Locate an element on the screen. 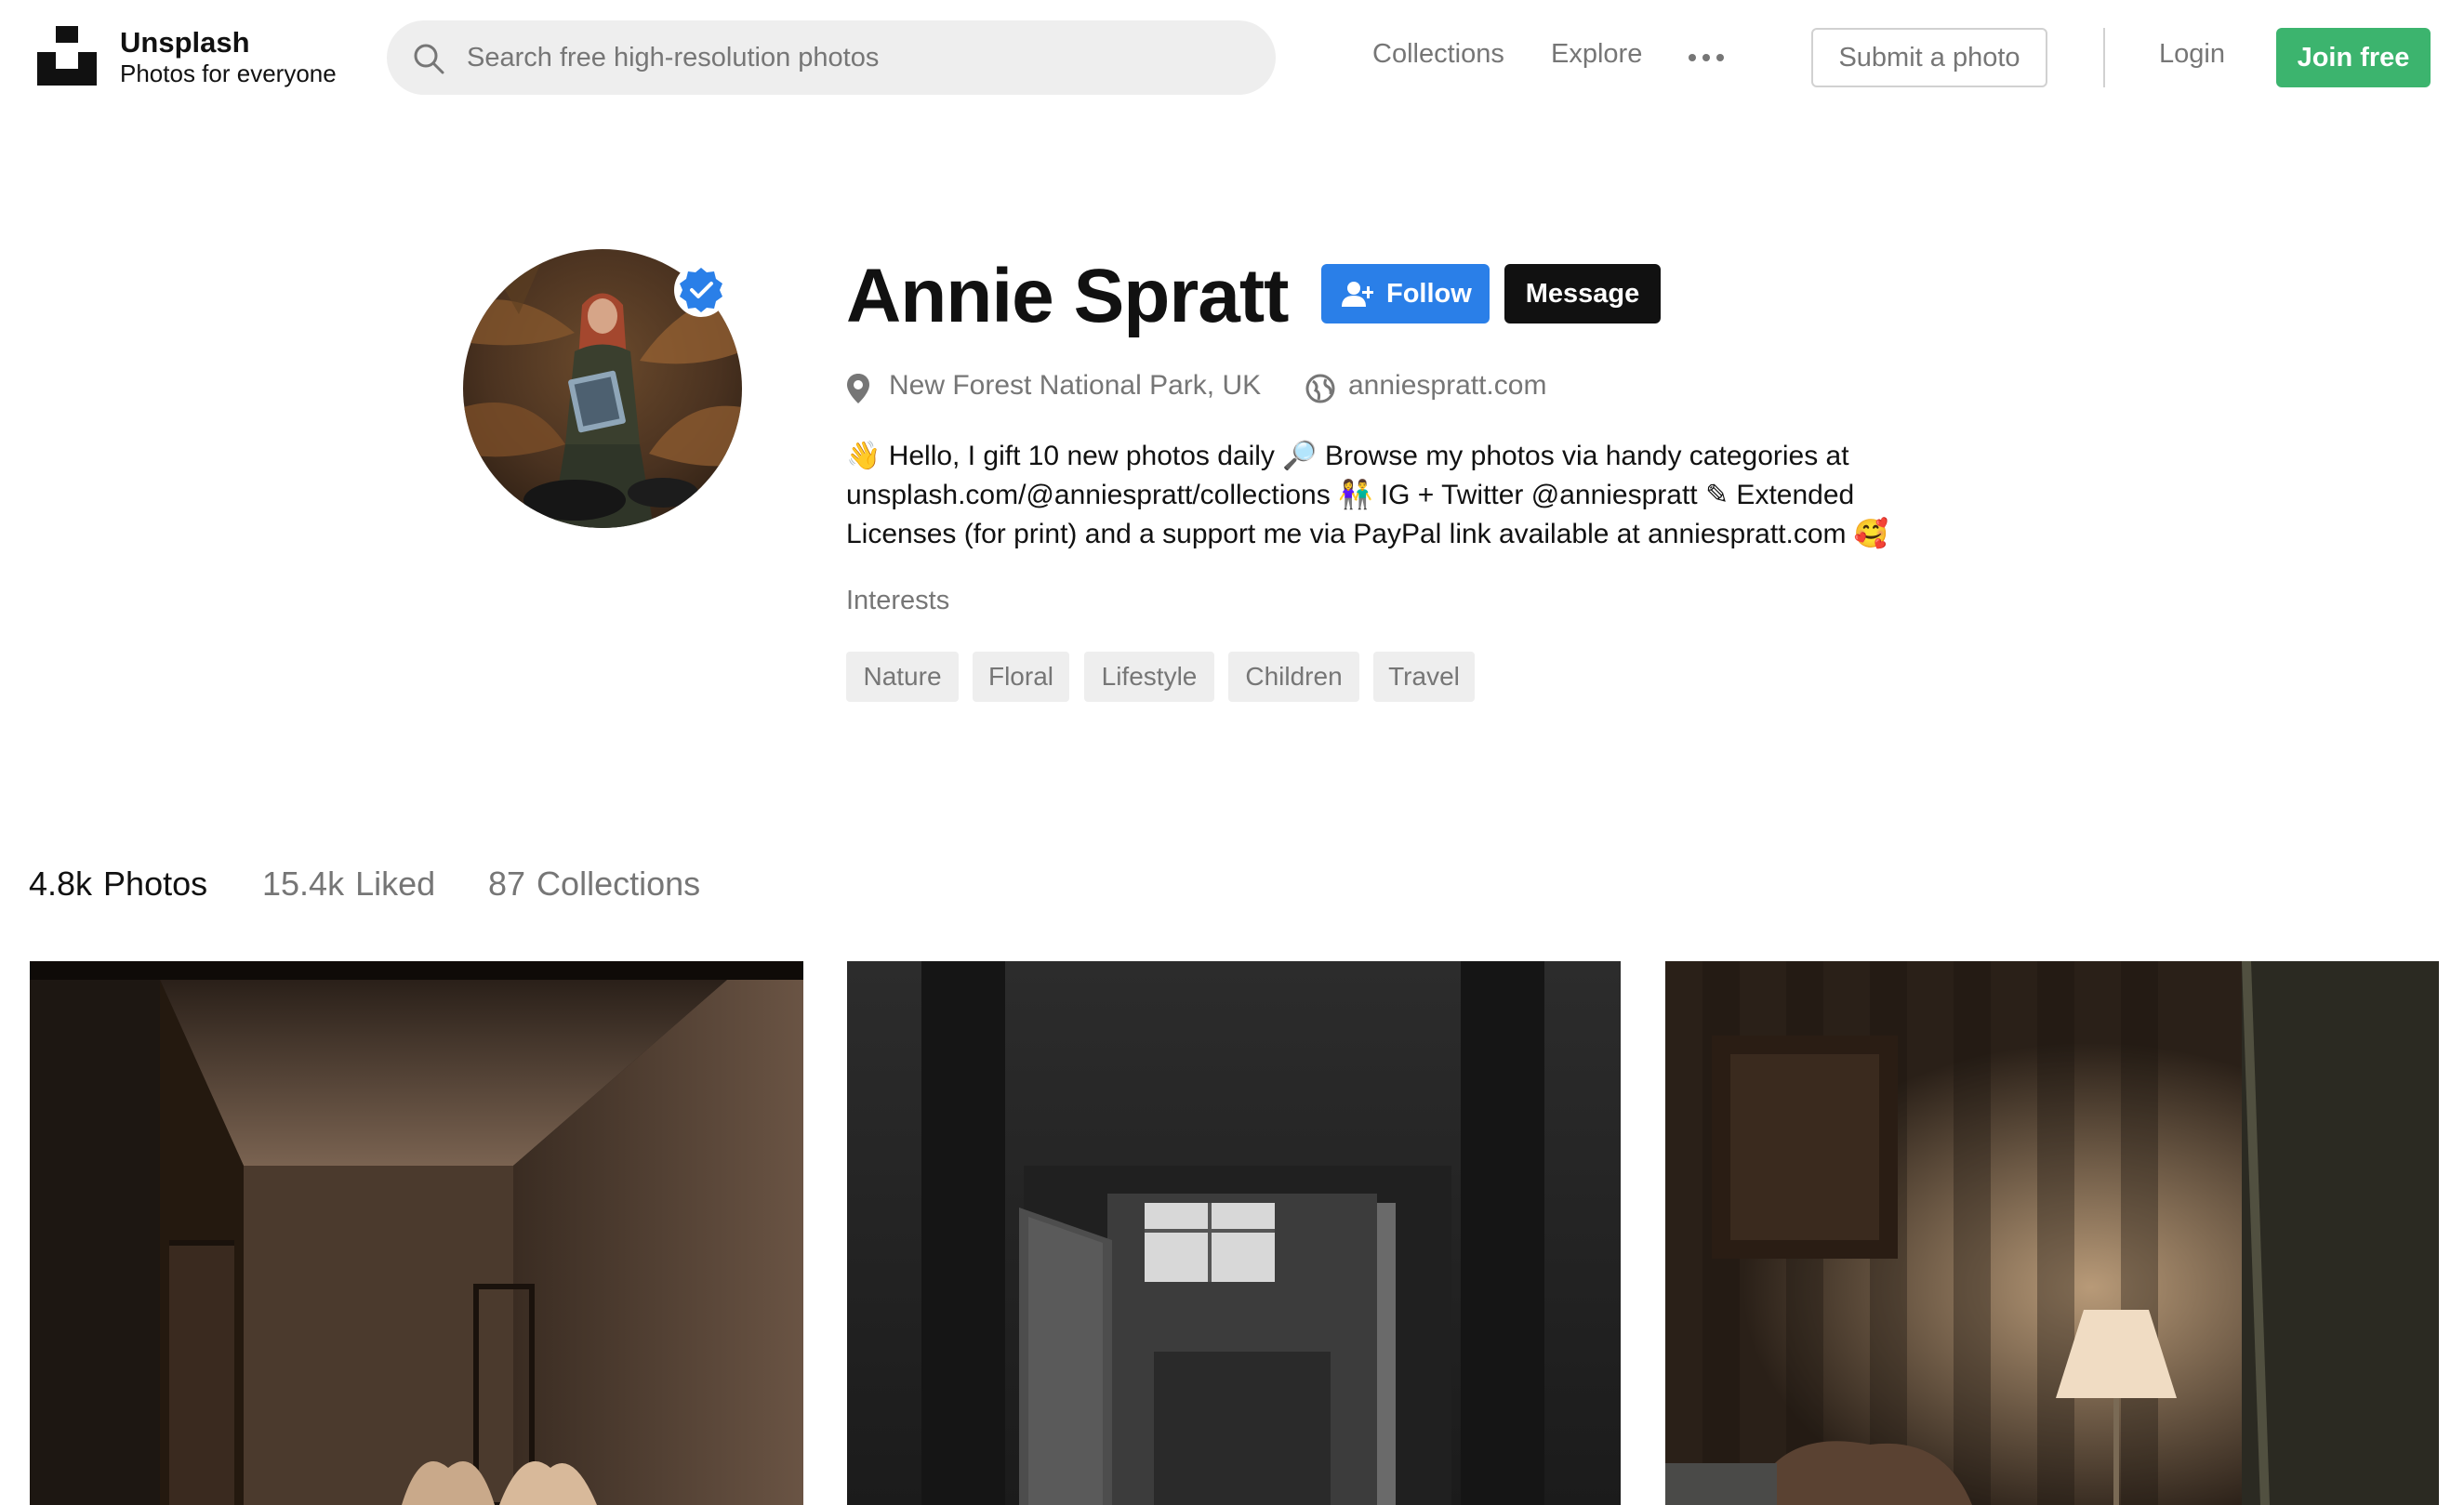  message-button: Message is located at coordinates (1582, 293).